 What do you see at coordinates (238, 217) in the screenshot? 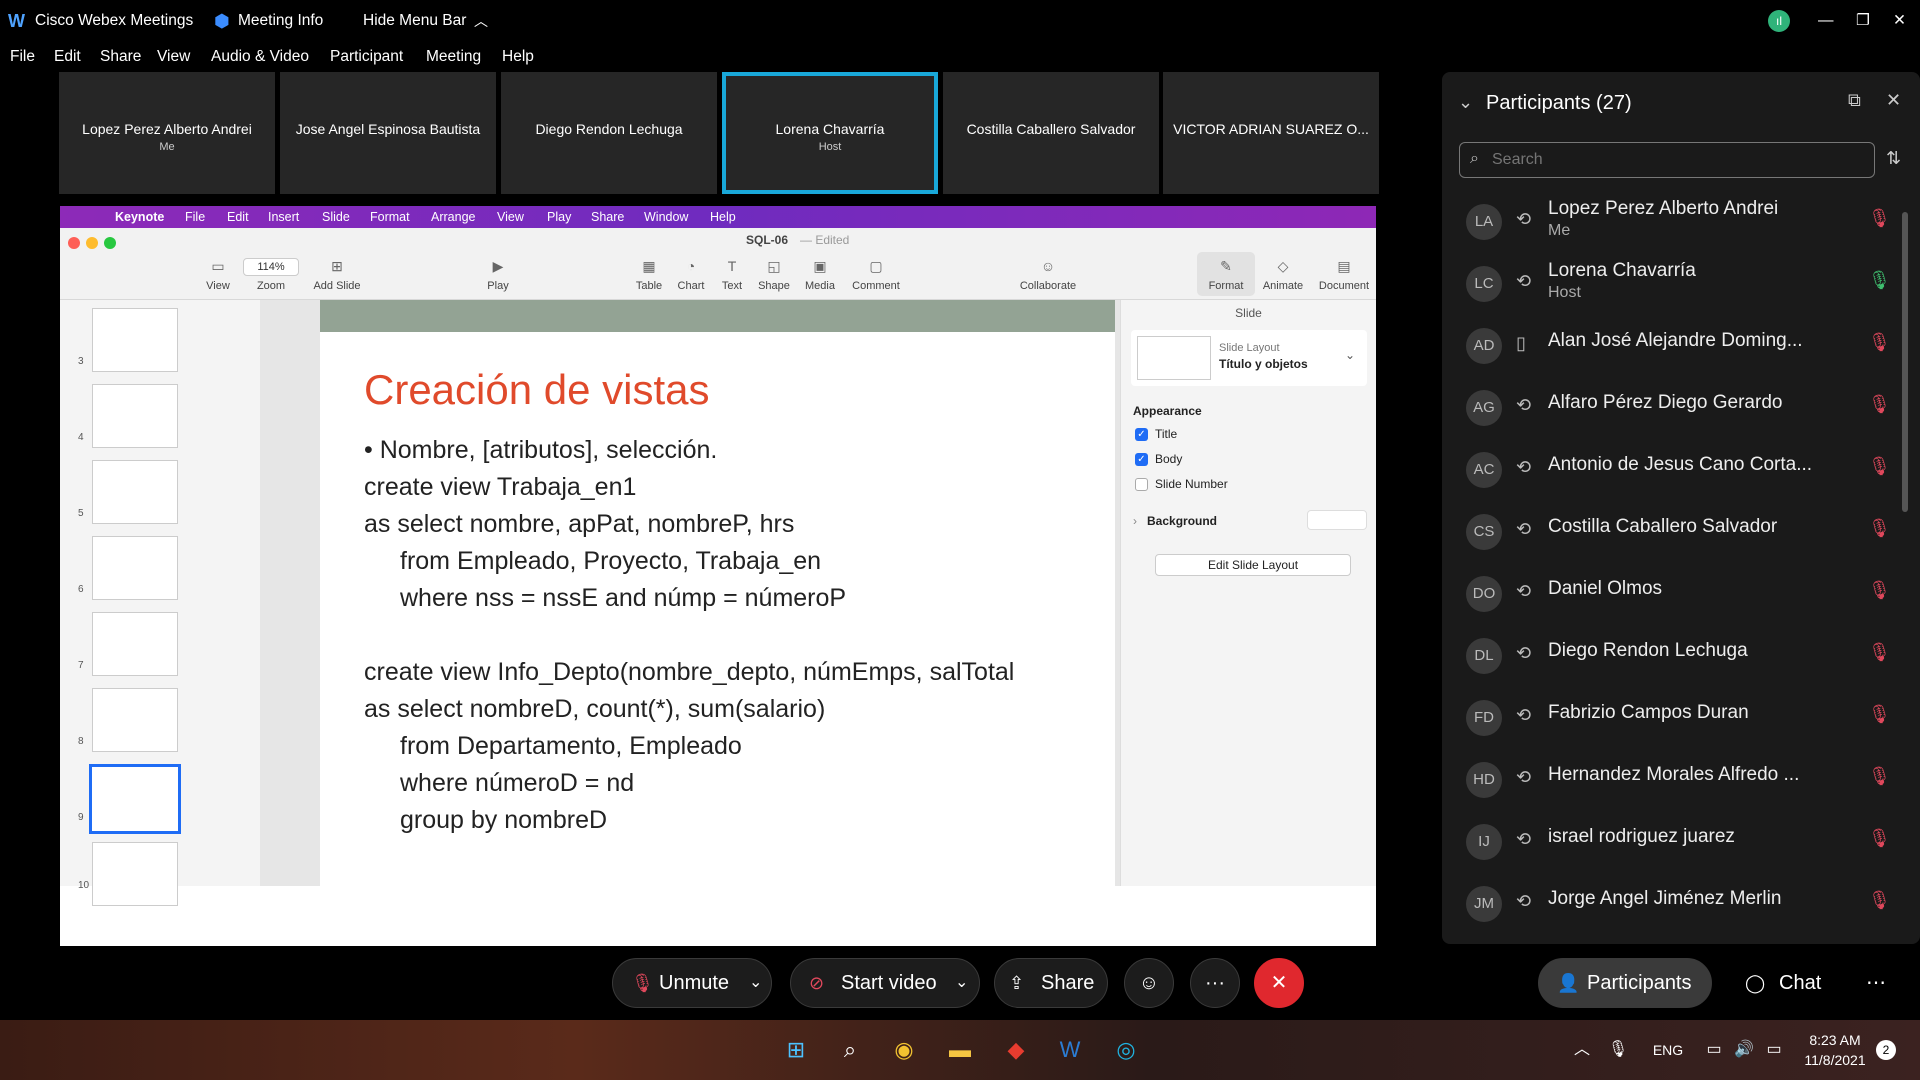
I see `mac-menu-edit: Edit` at bounding box center [238, 217].